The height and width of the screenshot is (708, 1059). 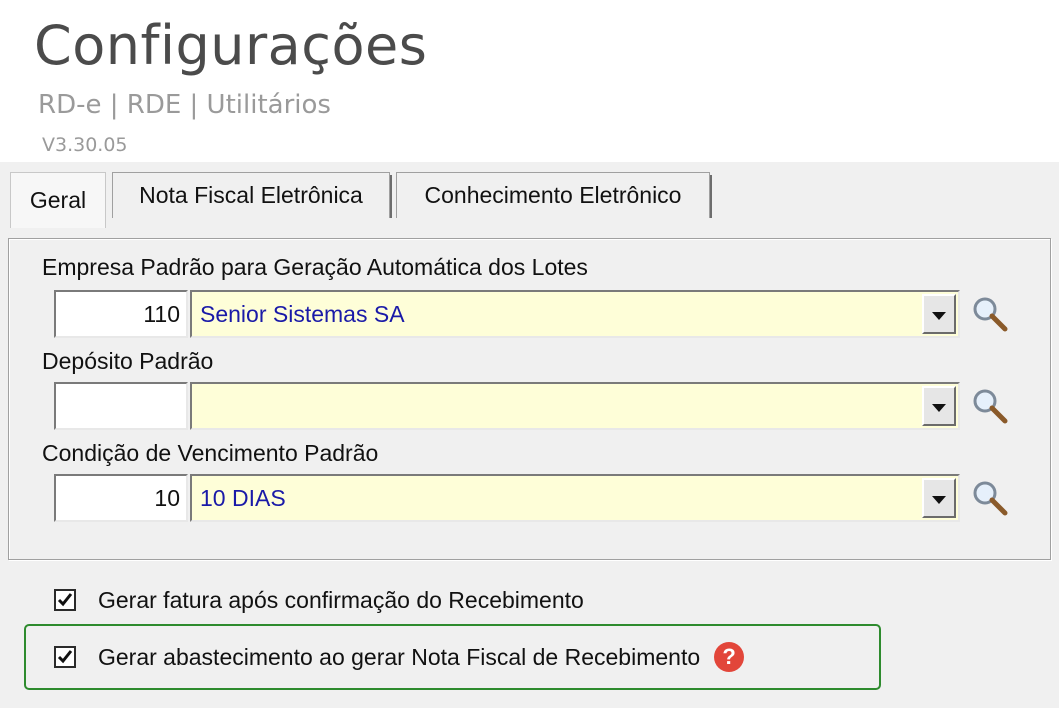 I want to click on tab-nota-fiscal-eletronica: Nota Fiscal Eletrônica, so click(x=252, y=195).